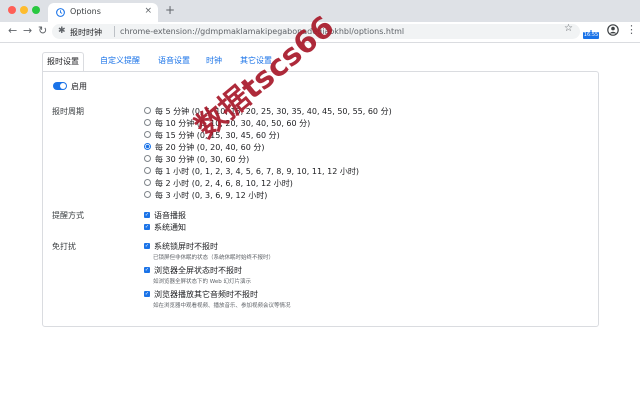  Describe the element at coordinates (224, 183) in the screenshot. I see `period-option-label: 每 2 小时 (0, 2, 4, 6, 8, 10, 12 小时)` at that location.